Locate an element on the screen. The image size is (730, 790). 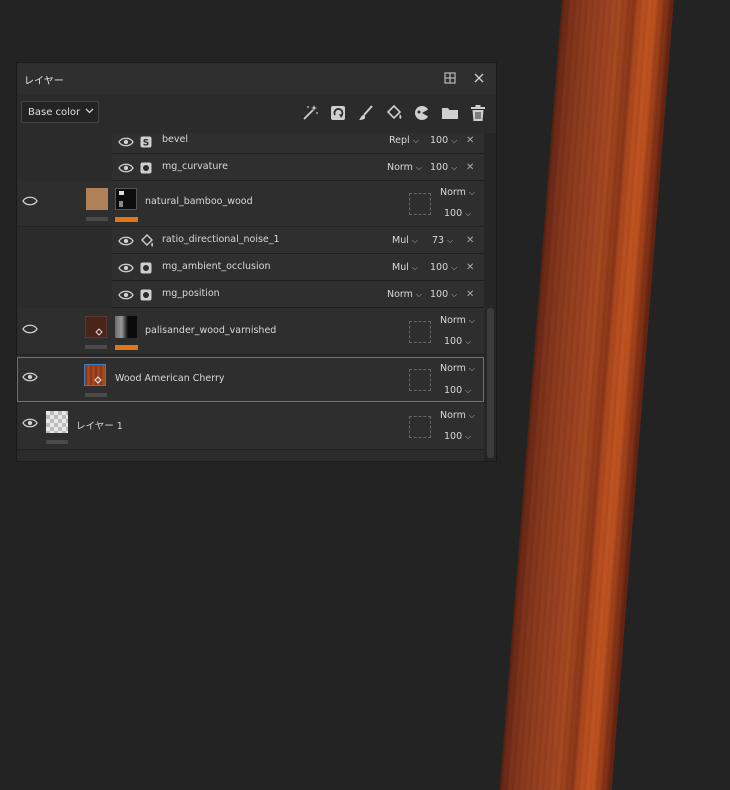
layer-row-natural-bamboo-wood: natural_bamboo_wood Norm ⌵ 100 ⌵ is located at coordinates (250, 204).